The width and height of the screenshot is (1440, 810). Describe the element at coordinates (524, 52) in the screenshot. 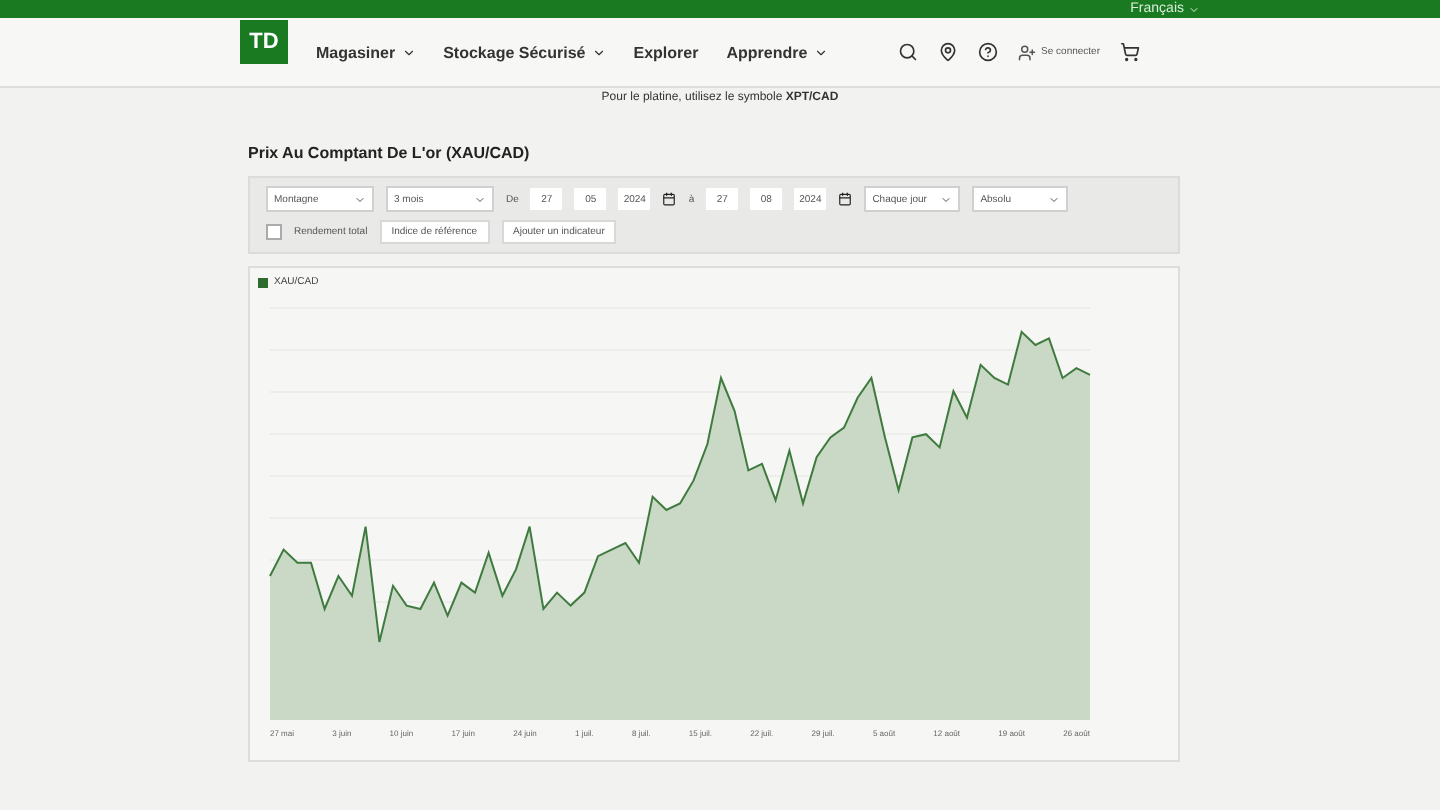

I see `nav-item: Stockage Sécurisé` at that location.